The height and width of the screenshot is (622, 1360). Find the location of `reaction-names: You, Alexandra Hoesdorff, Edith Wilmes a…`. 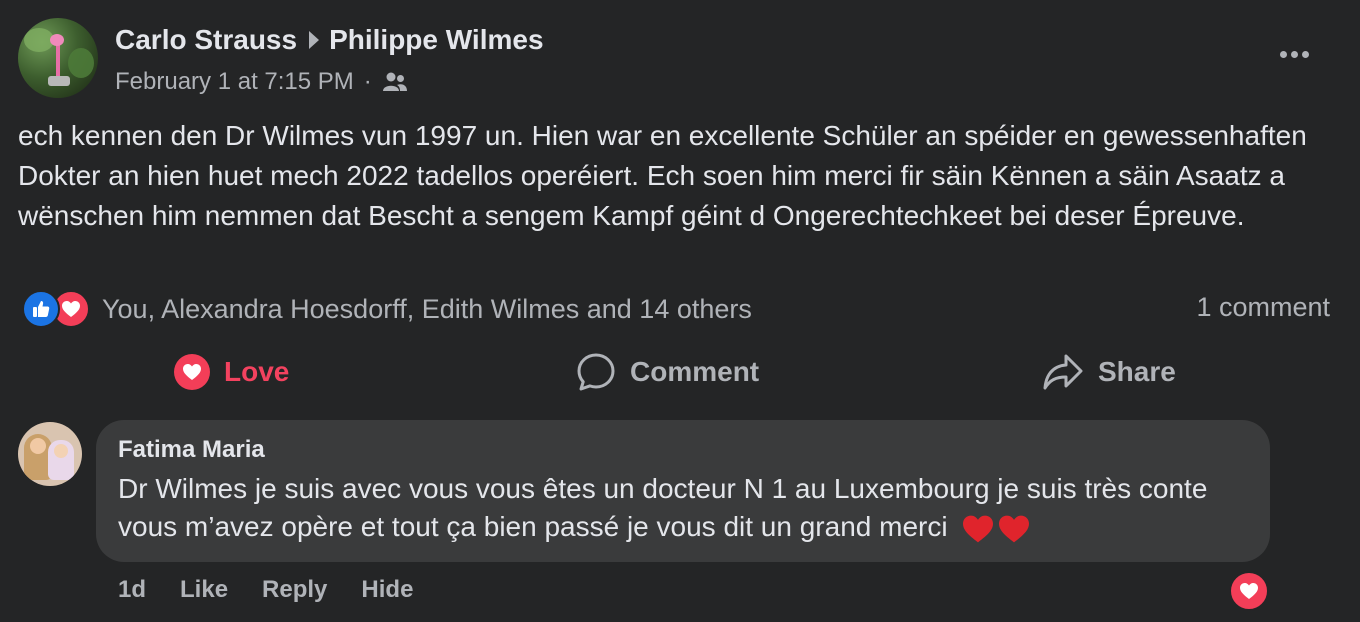

reaction-names: You, Alexandra Hoesdorff, Edith Wilmes a… is located at coordinates (427, 309).